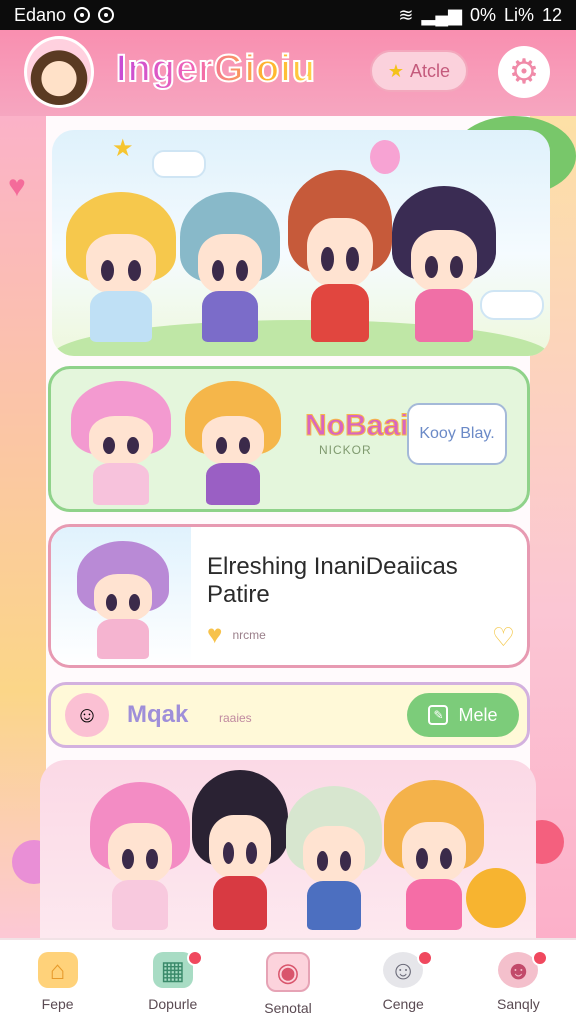 This screenshot has width=576, height=1026. Describe the element at coordinates (518, 1004) in the screenshot. I see `nav-label: Sanqly` at that location.